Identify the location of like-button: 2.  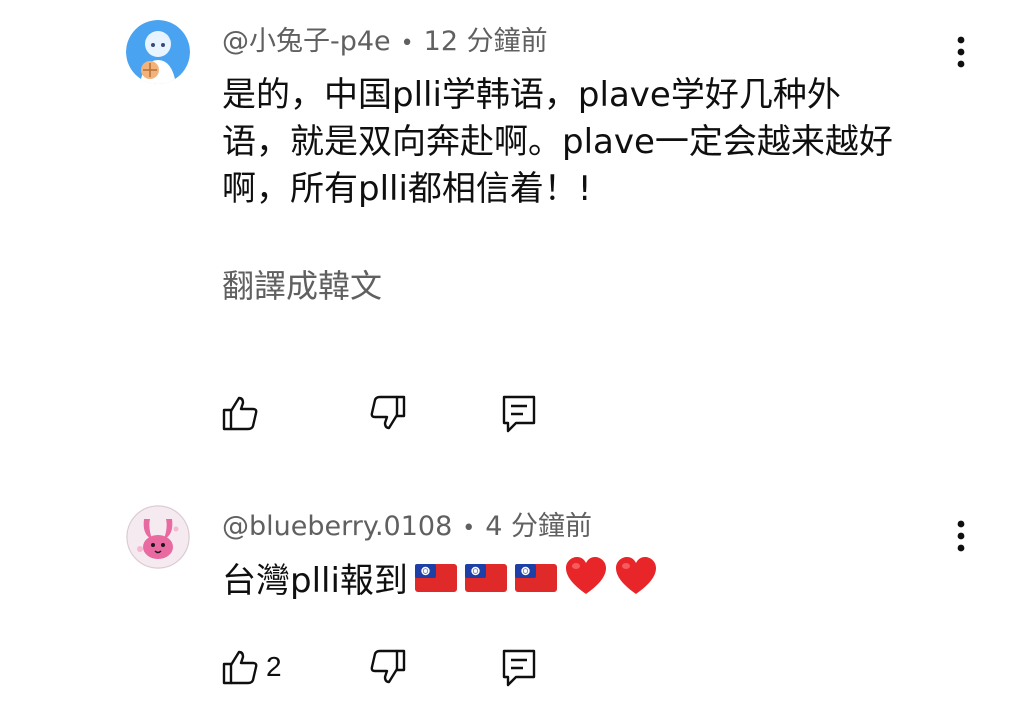
(251, 667).